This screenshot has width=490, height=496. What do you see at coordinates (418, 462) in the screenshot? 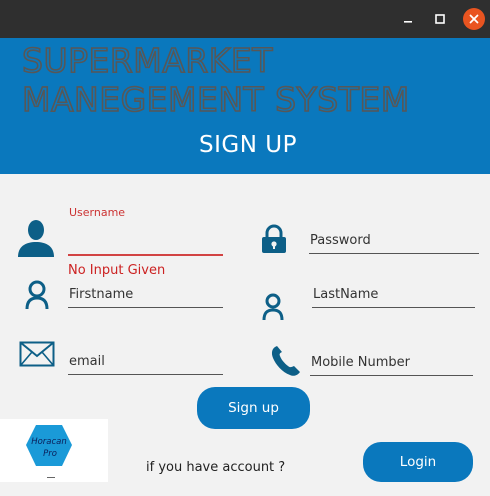
I see `login-button: Login` at bounding box center [418, 462].